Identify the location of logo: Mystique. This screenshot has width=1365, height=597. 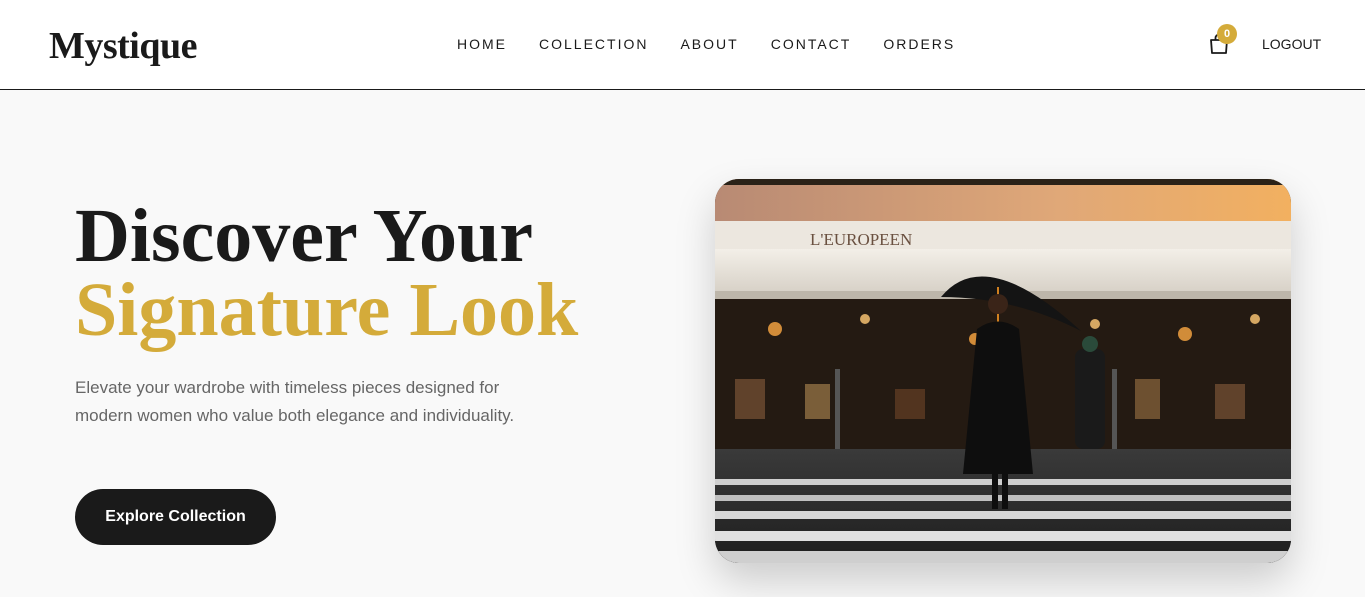
(123, 46).